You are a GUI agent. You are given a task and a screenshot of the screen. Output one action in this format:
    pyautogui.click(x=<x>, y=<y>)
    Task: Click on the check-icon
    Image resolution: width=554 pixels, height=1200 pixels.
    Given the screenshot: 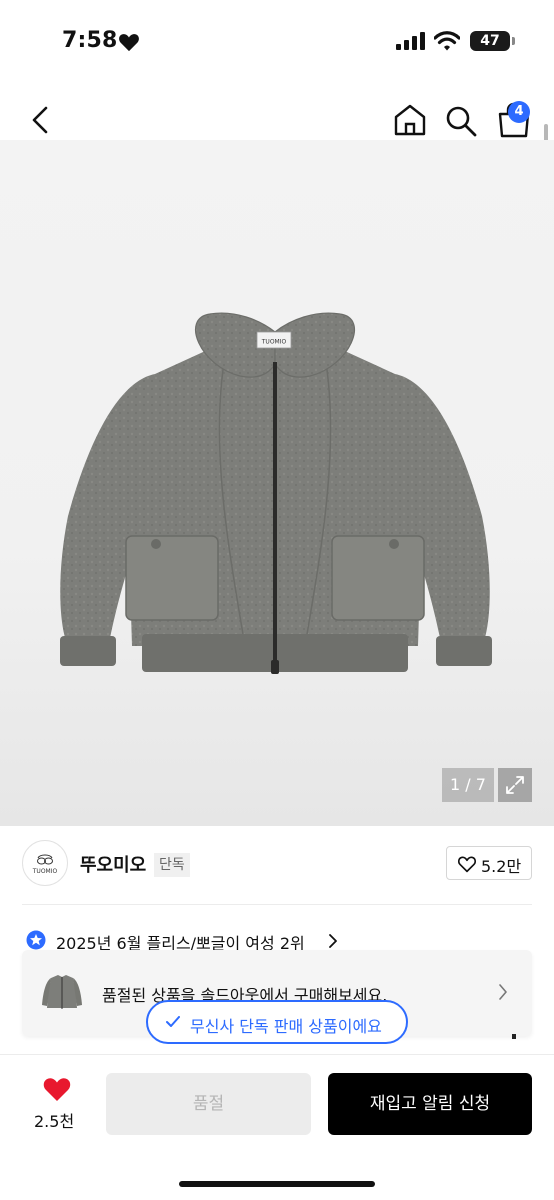 What is the action you would take?
    pyautogui.click(x=173, y=1021)
    